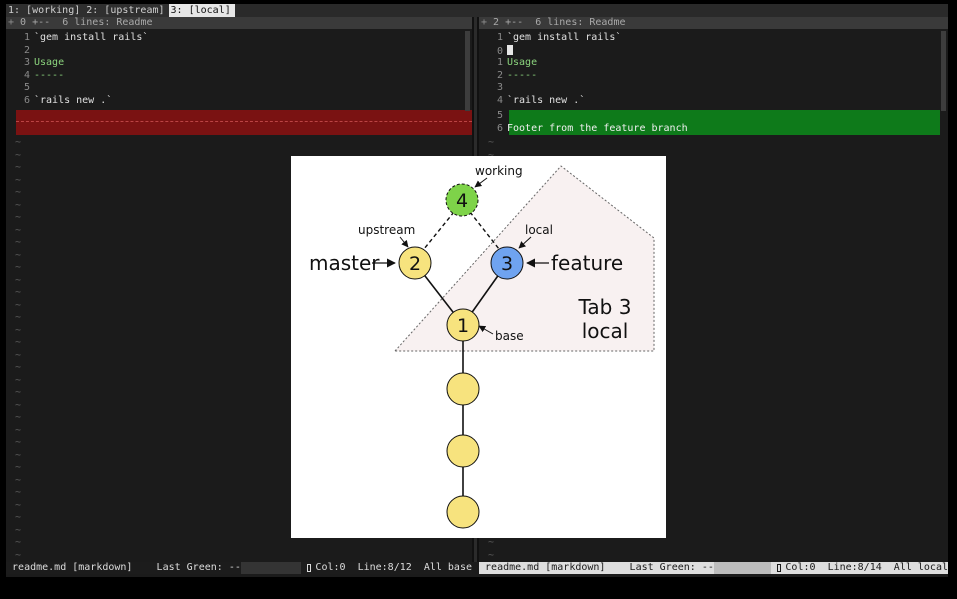 The height and width of the screenshot is (599, 957). What do you see at coordinates (713, 101) in the screenshot?
I see `code-line: 4 `rails new .`` at bounding box center [713, 101].